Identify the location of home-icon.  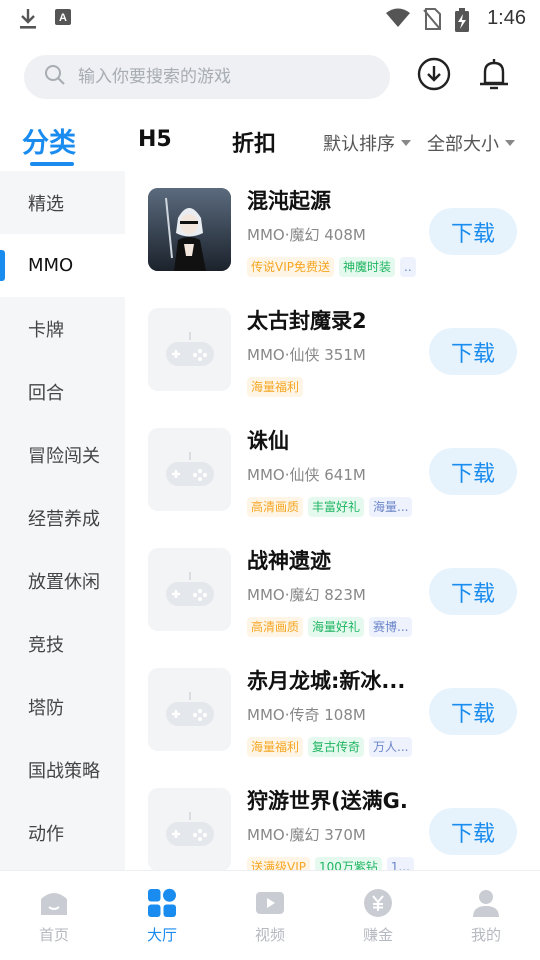
(54, 903).